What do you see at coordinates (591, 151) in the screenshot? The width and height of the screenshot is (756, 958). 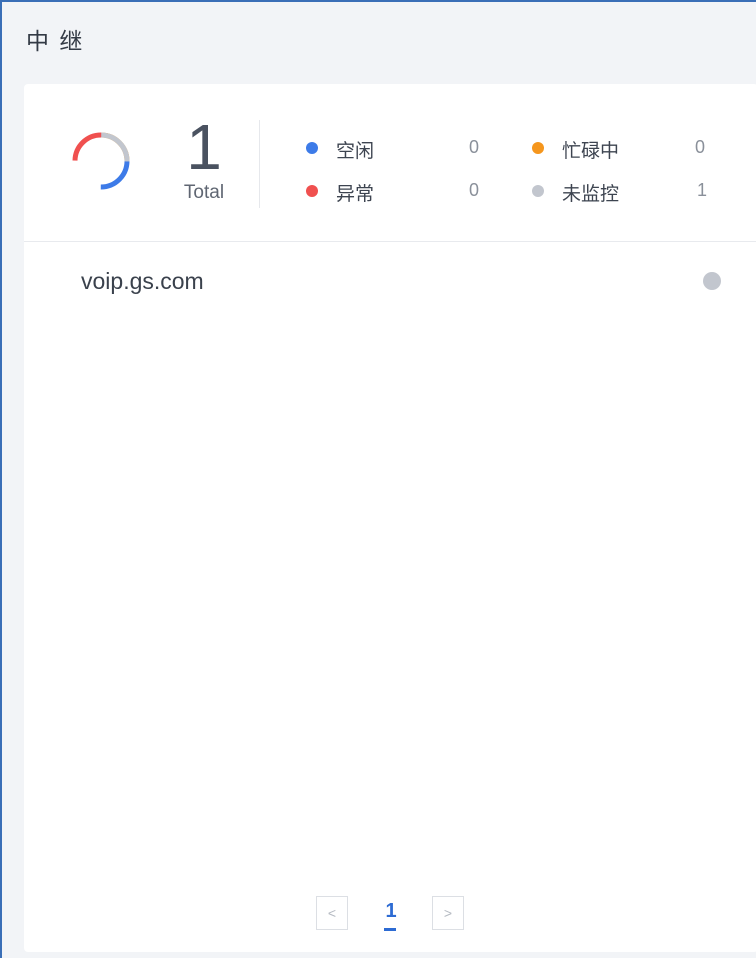 I see `legend-busy-label: 忙碌中` at bounding box center [591, 151].